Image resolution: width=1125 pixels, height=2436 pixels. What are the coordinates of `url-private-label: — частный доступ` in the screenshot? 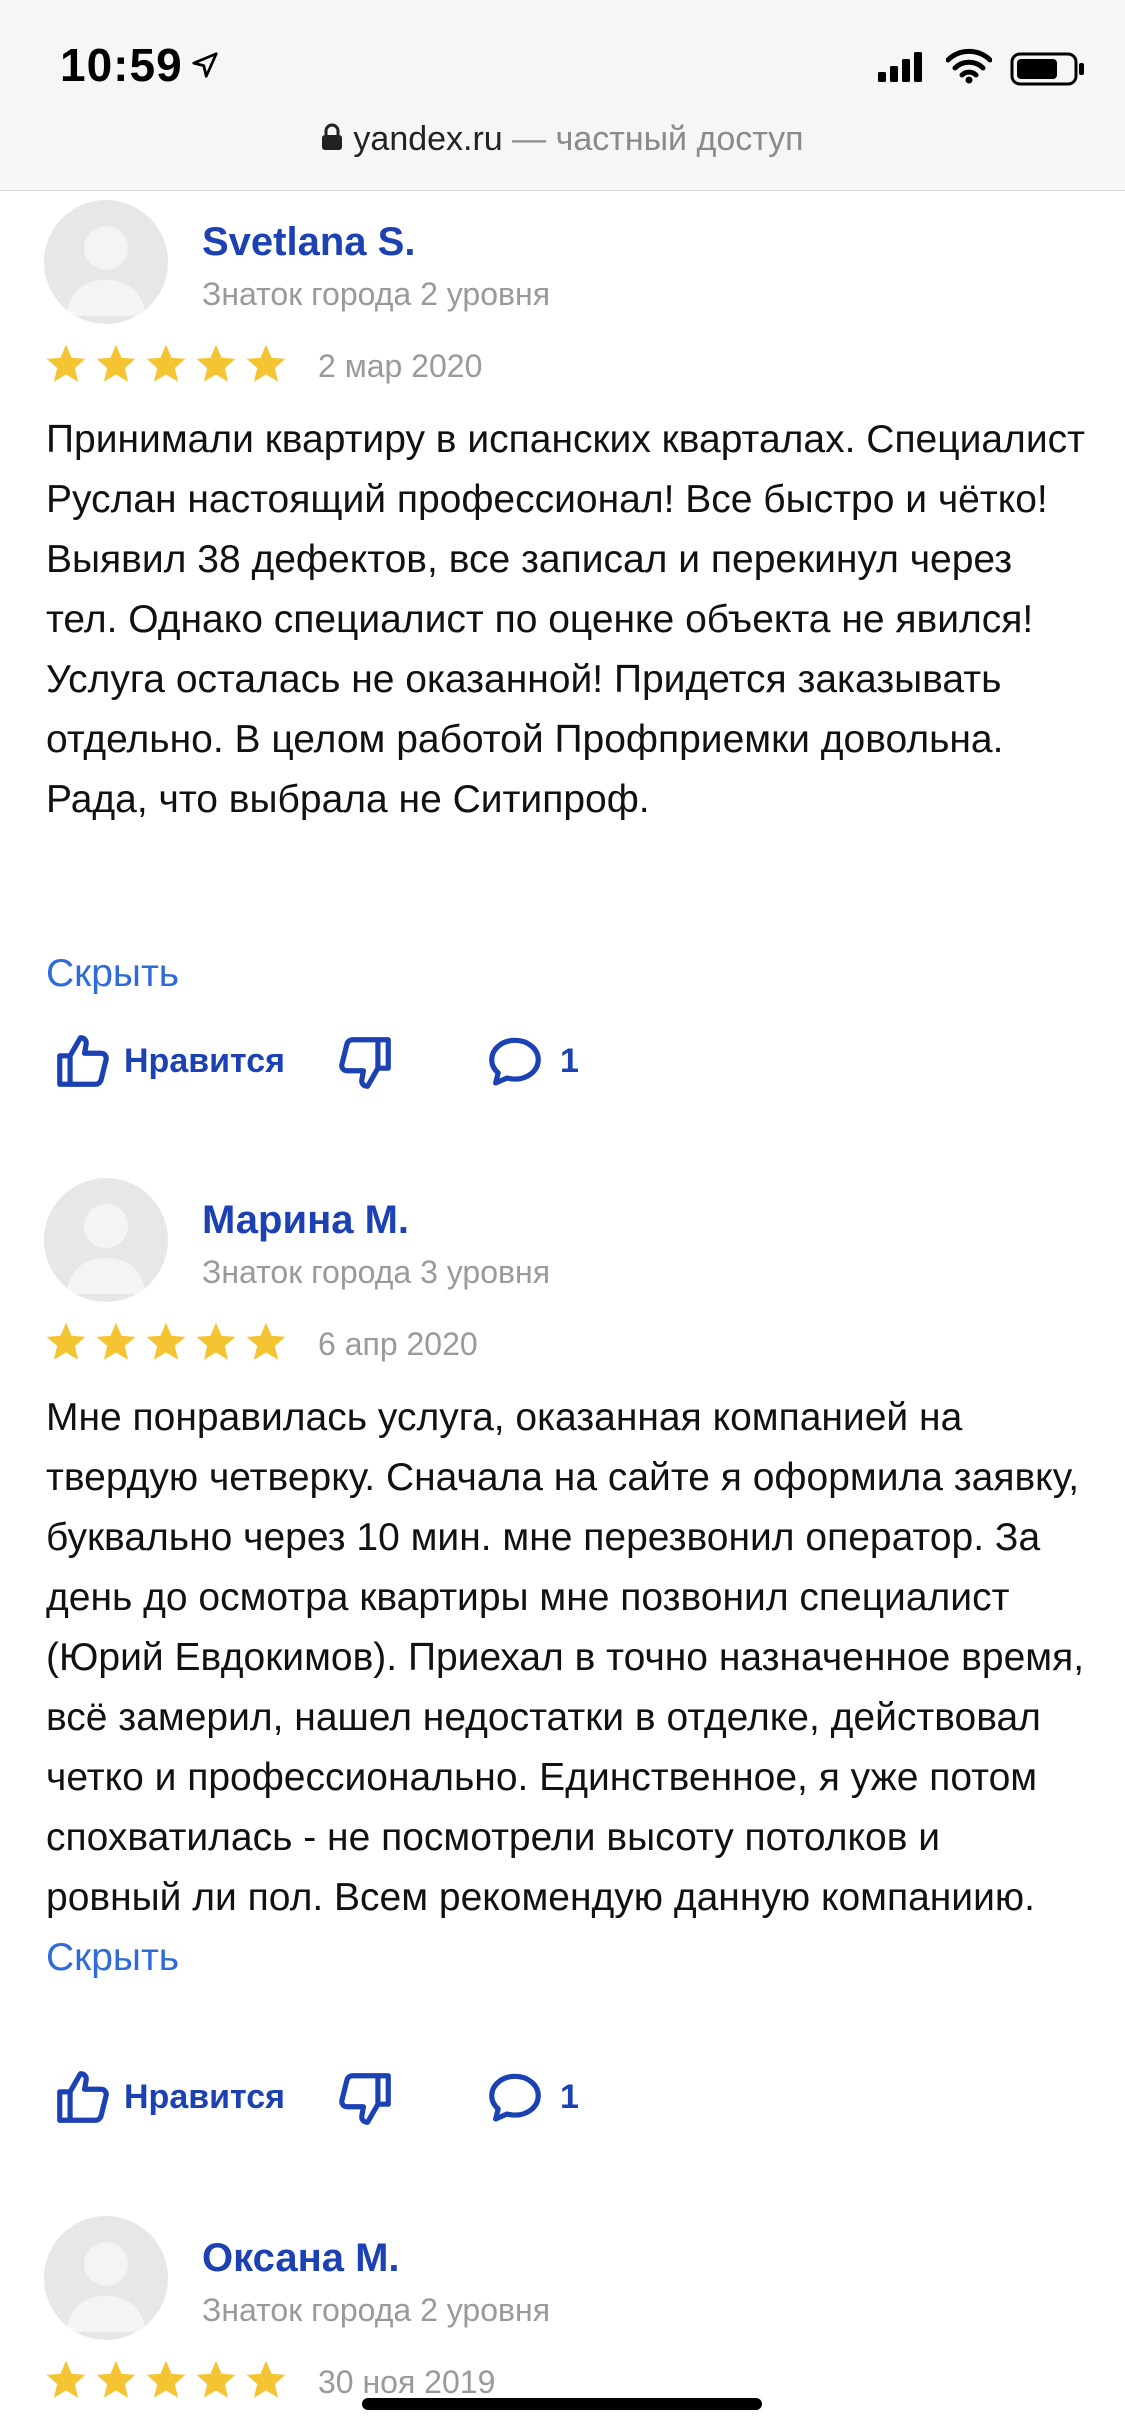 It's located at (653, 139).